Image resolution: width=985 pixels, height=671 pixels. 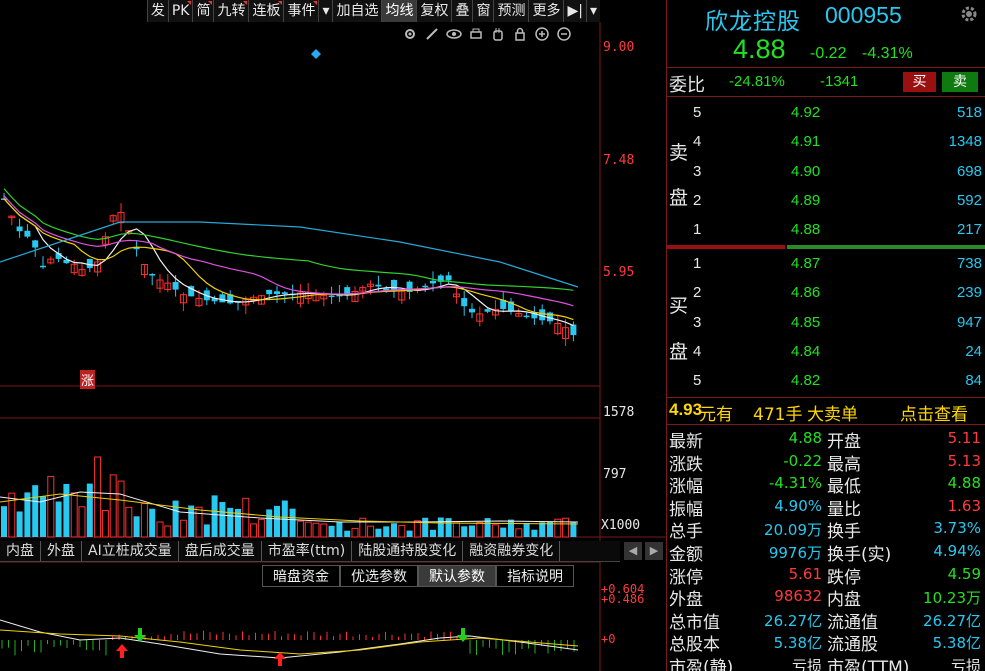 What do you see at coordinates (130, 551) in the screenshot?
I see `indicator-tab: AI立桩成交量` at bounding box center [130, 551].